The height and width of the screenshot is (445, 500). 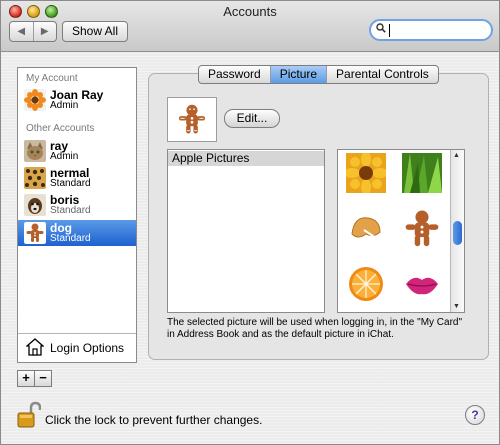 I want to click on picture-grid-scrollbar: ▲ ▼, so click(x=457, y=231).